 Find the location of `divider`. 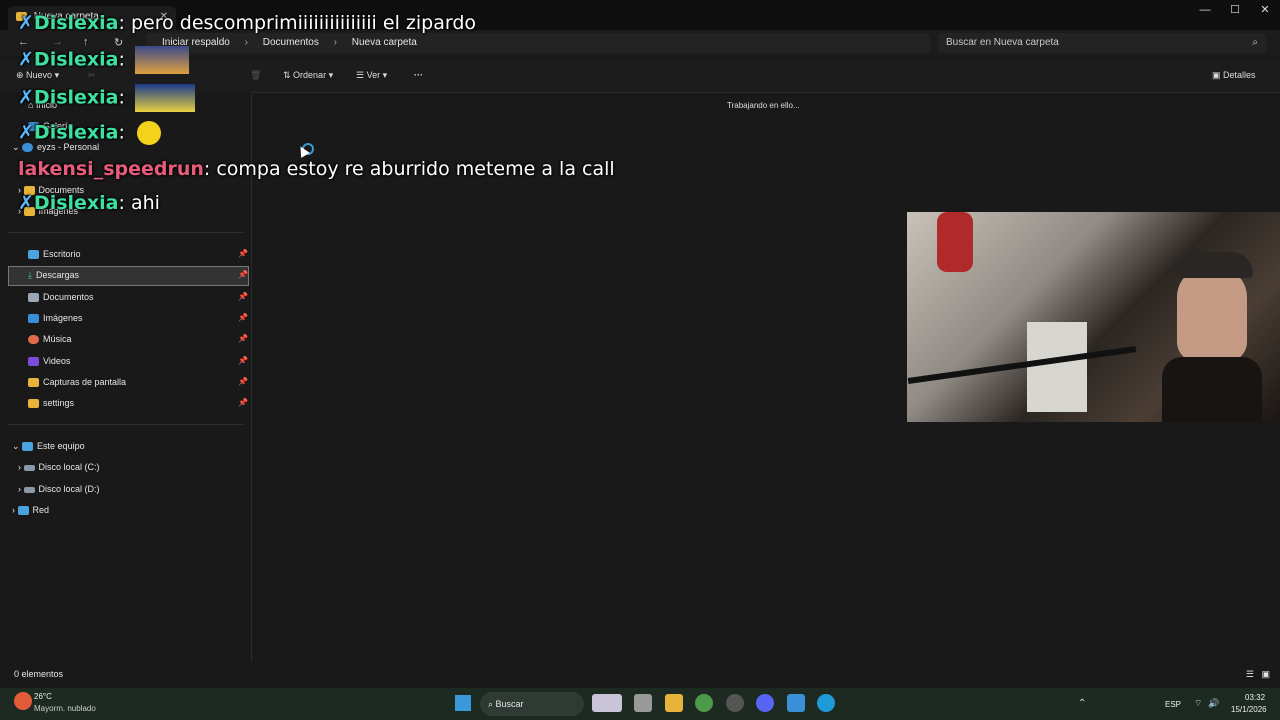

divider is located at coordinates (126, 424).